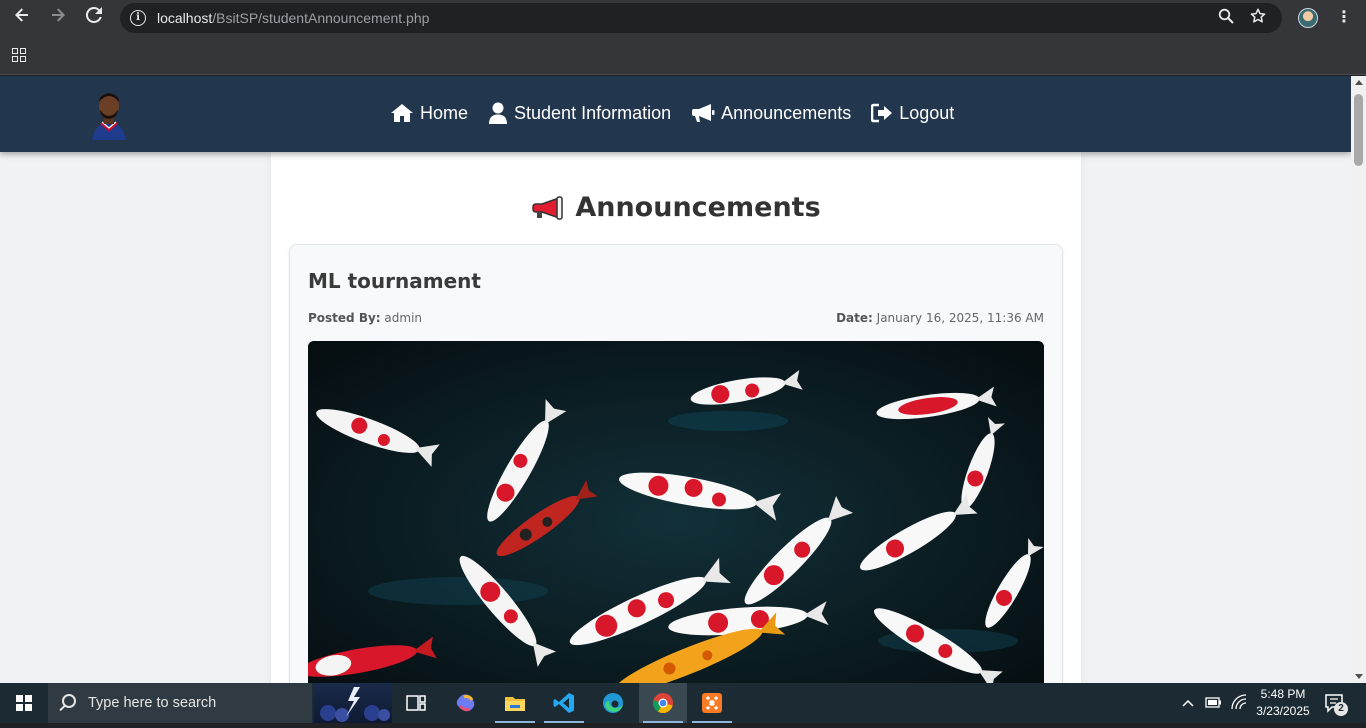  What do you see at coordinates (683, 55) in the screenshot?
I see `bookmarks-bar` at bounding box center [683, 55].